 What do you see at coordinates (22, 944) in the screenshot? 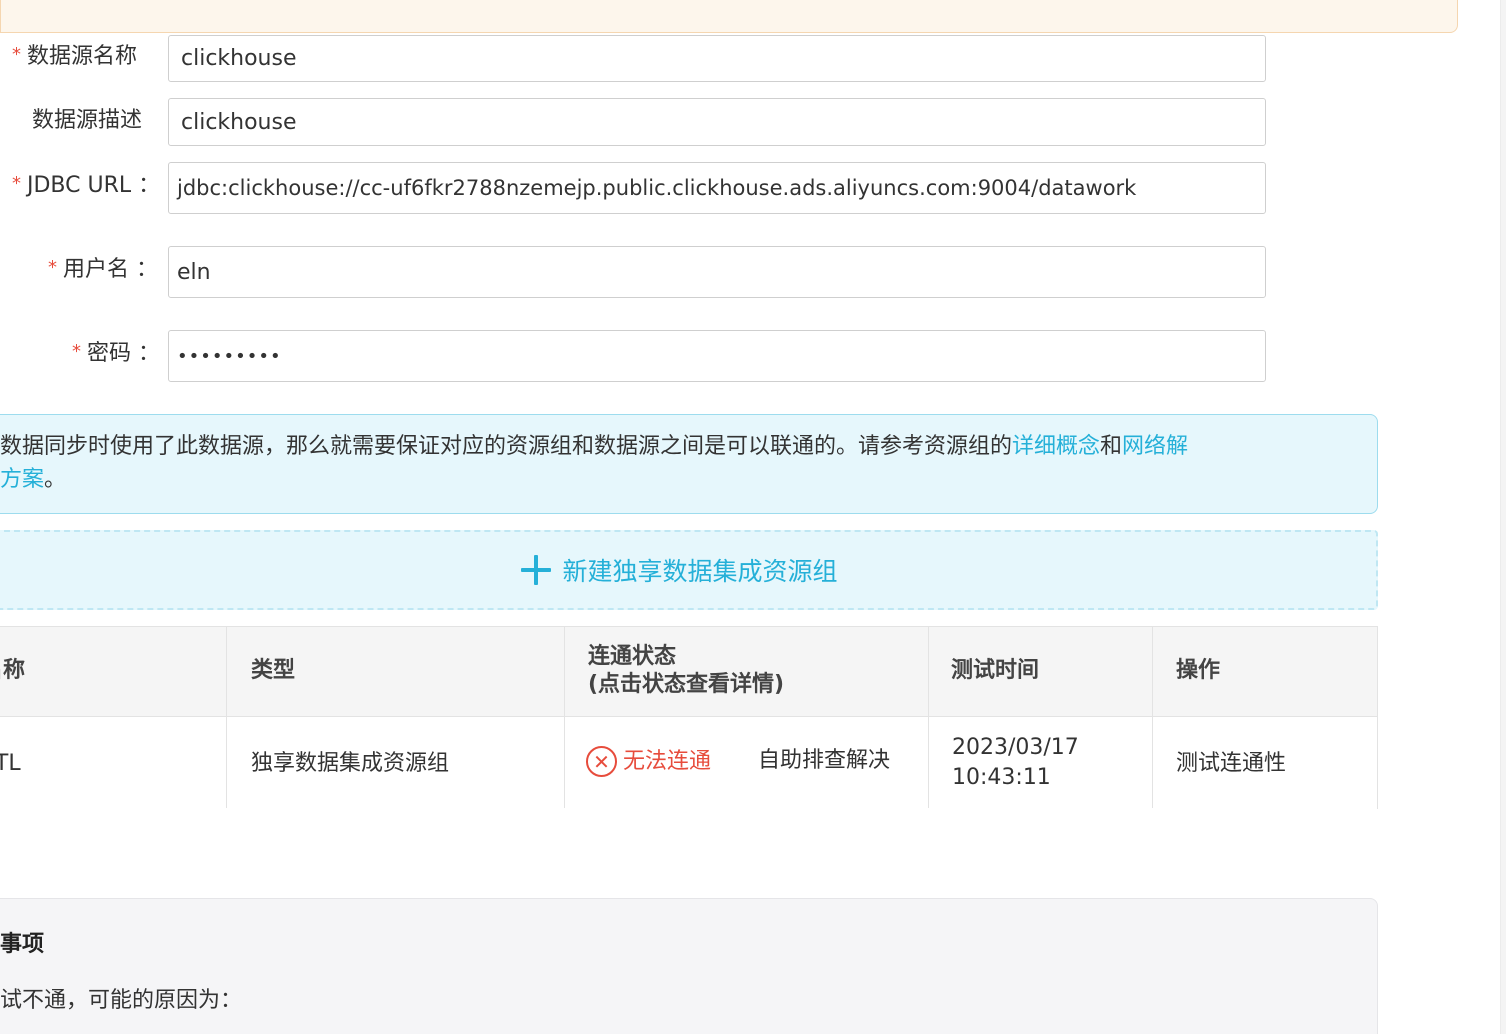
I see `notes-title: 事项` at bounding box center [22, 944].